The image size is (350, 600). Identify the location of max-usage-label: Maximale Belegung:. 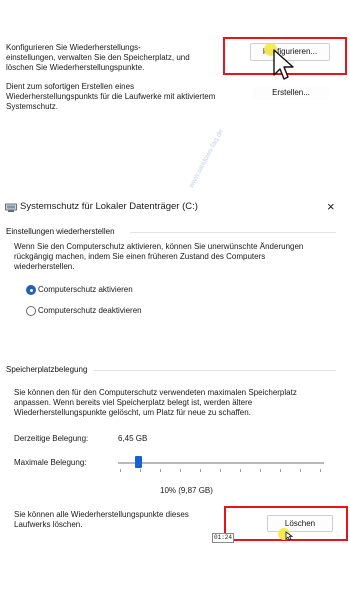
(50, 462).